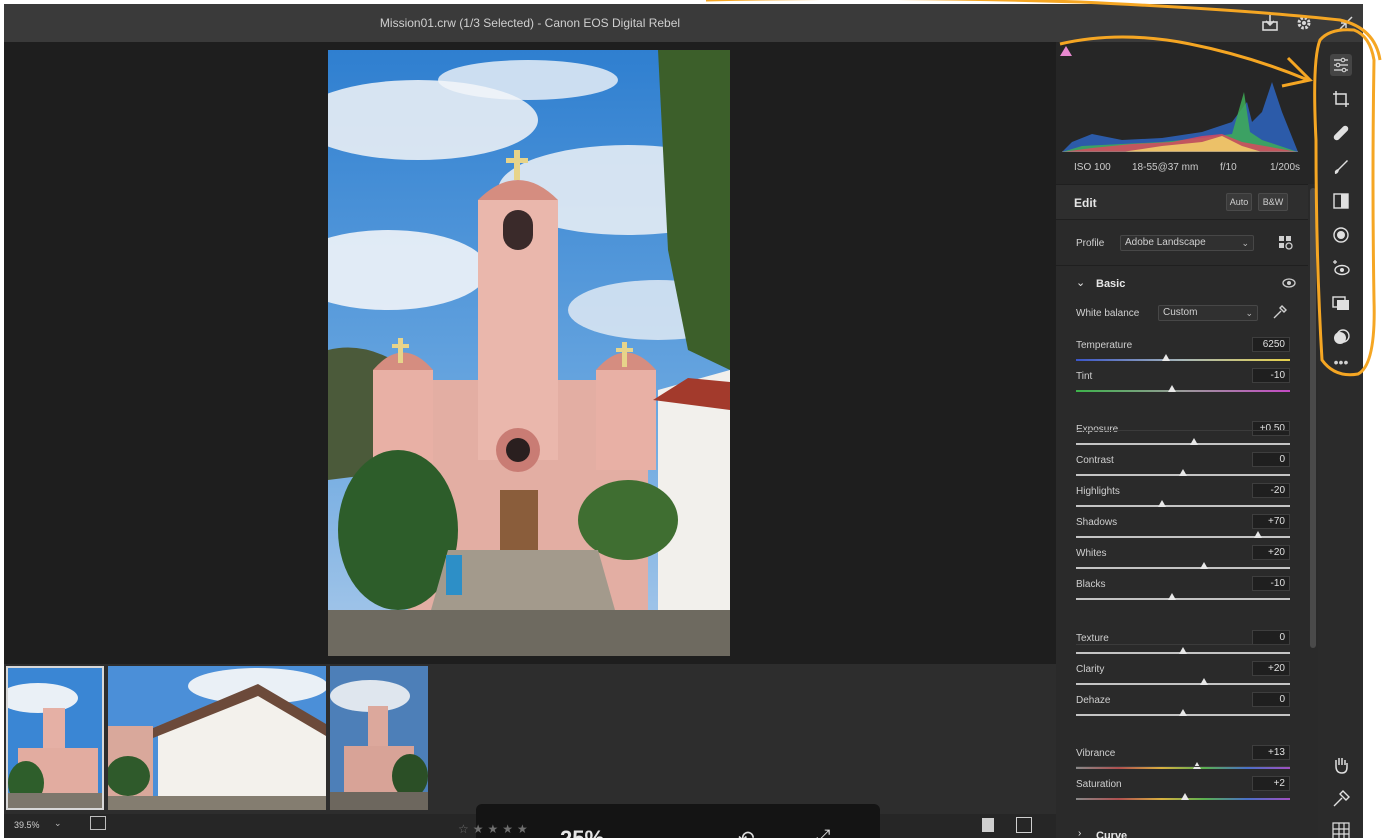 This screenshot has height=838, width=1397. I want to click on eyedropper-icon, so click(1280, 312).